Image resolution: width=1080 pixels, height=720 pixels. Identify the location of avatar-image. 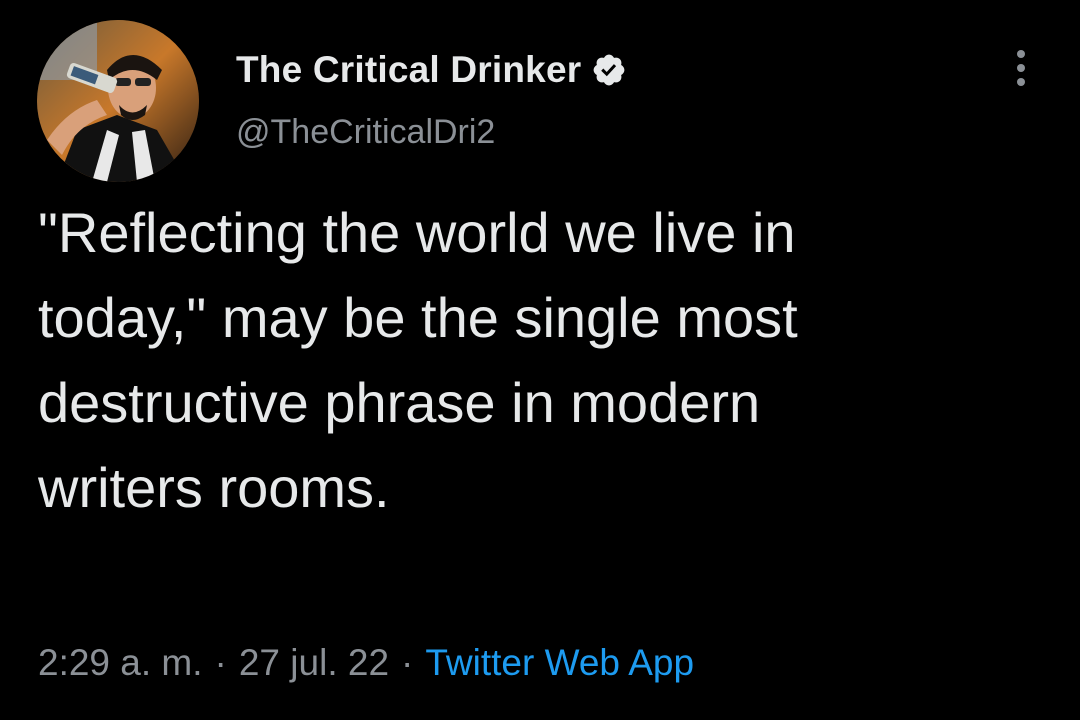
(118, 101).